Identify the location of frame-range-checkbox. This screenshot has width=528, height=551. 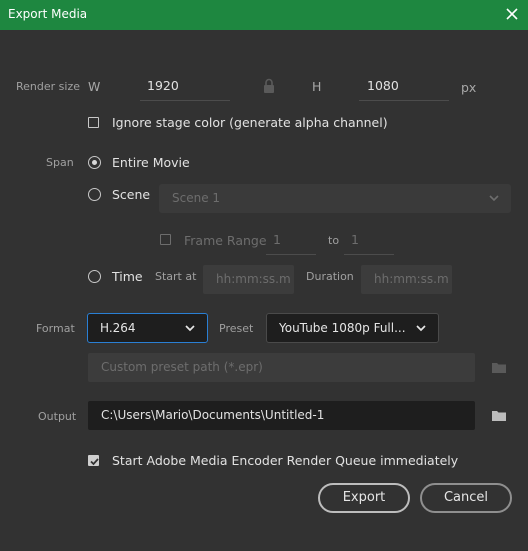
(165, 239).